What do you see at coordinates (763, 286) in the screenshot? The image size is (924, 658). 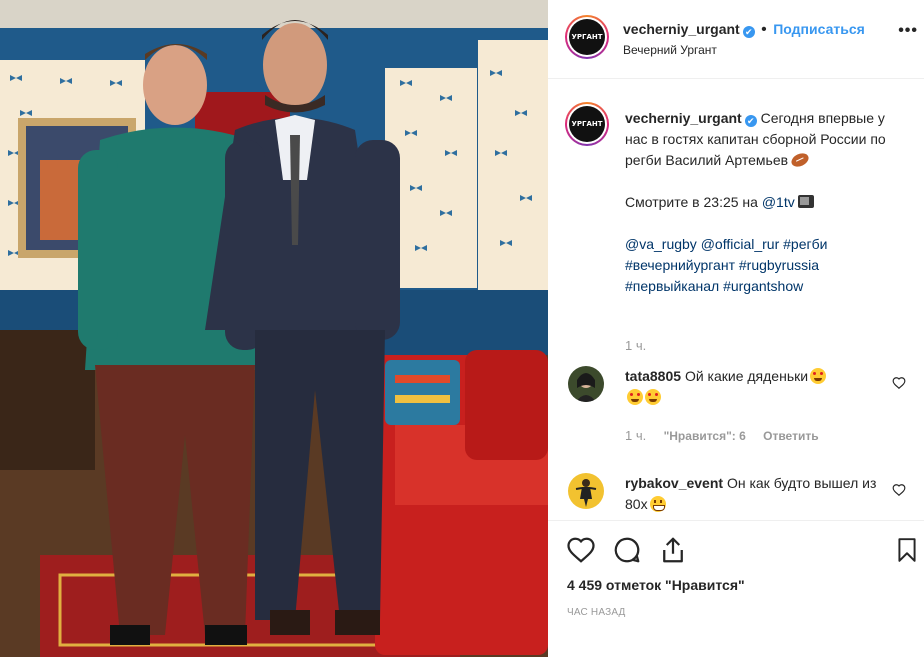 I see `tag-link: #urgantshow` at bounding box center [763, 286].